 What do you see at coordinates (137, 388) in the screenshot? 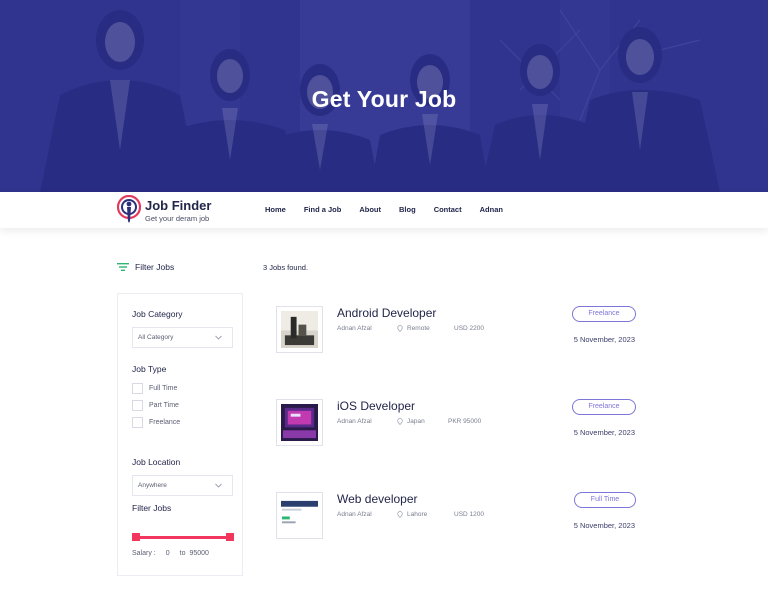
I see `full-time-checkbox` at bounding box center [137, 388].